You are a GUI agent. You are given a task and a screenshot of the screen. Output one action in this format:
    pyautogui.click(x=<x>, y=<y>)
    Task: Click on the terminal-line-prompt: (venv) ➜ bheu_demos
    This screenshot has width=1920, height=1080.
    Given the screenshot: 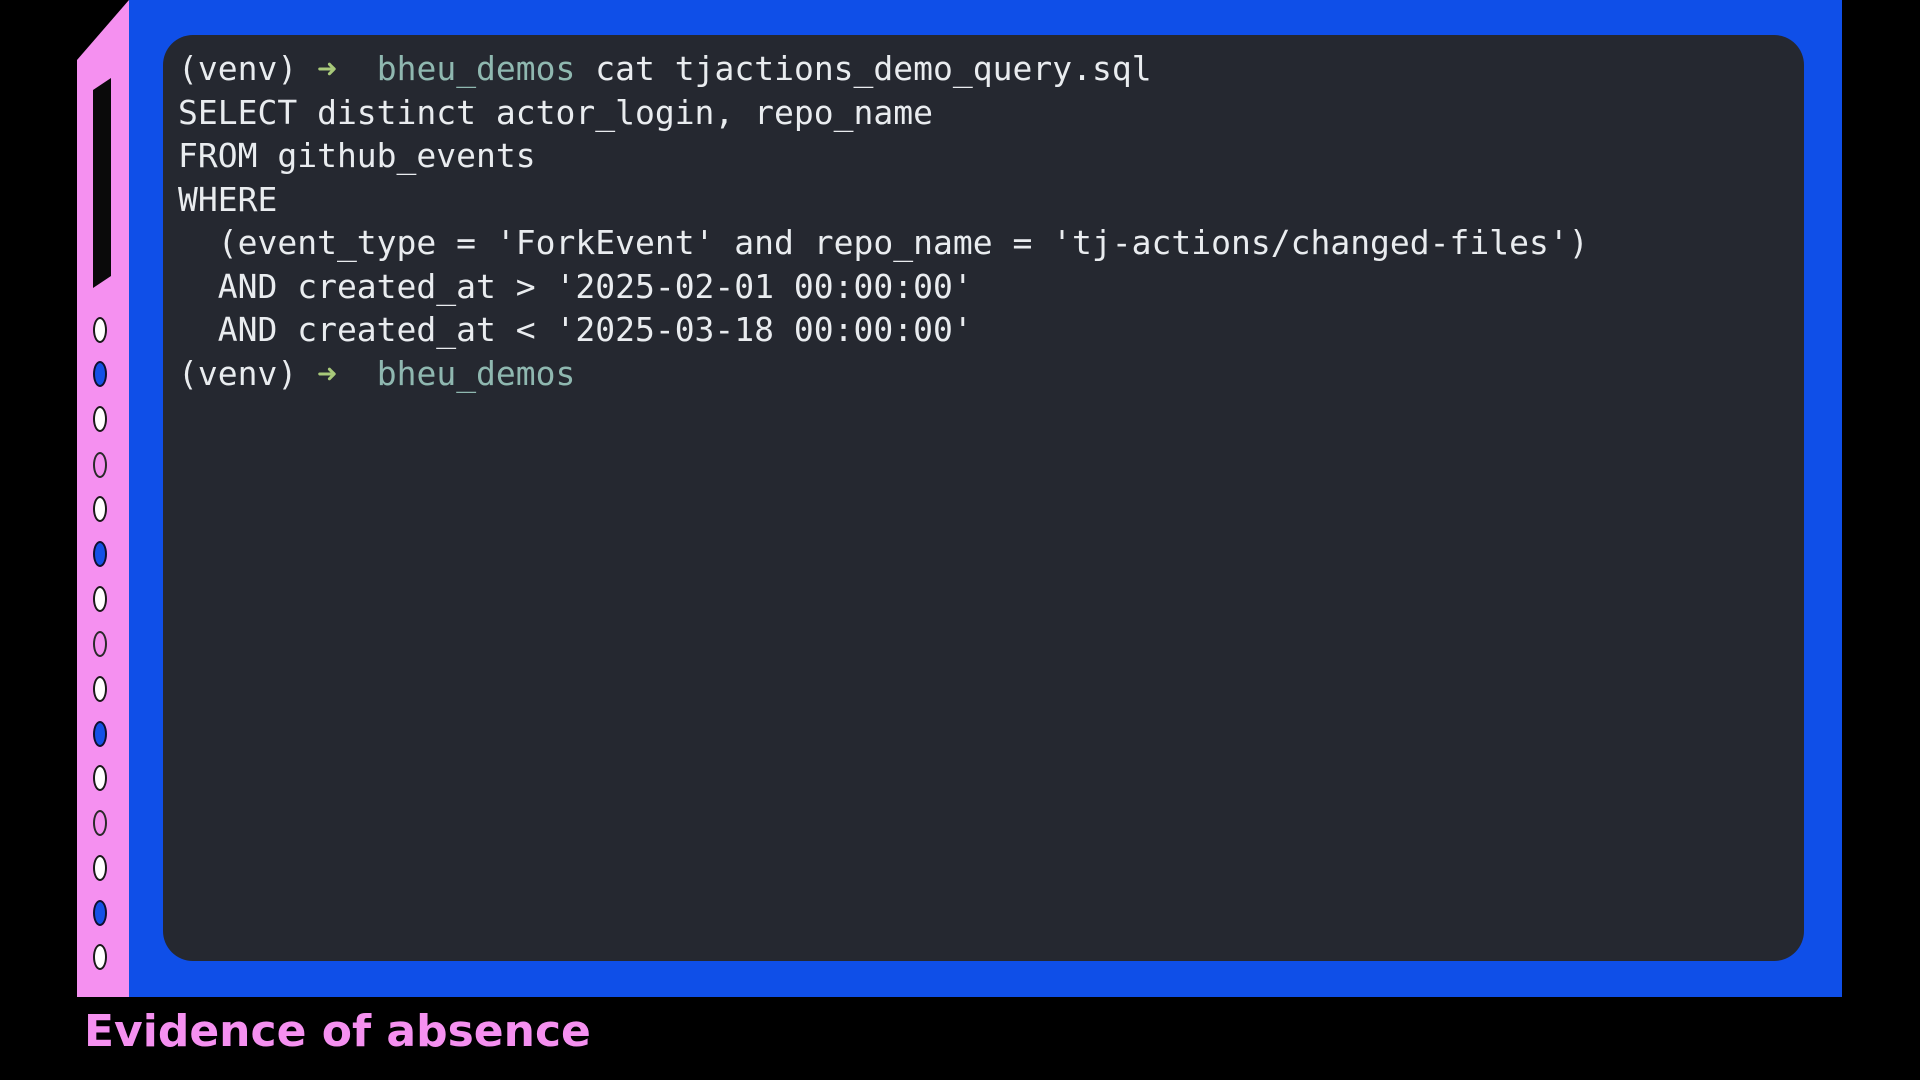 What is the action you would take?
    pyautogui.click(x=983, y=374)
    